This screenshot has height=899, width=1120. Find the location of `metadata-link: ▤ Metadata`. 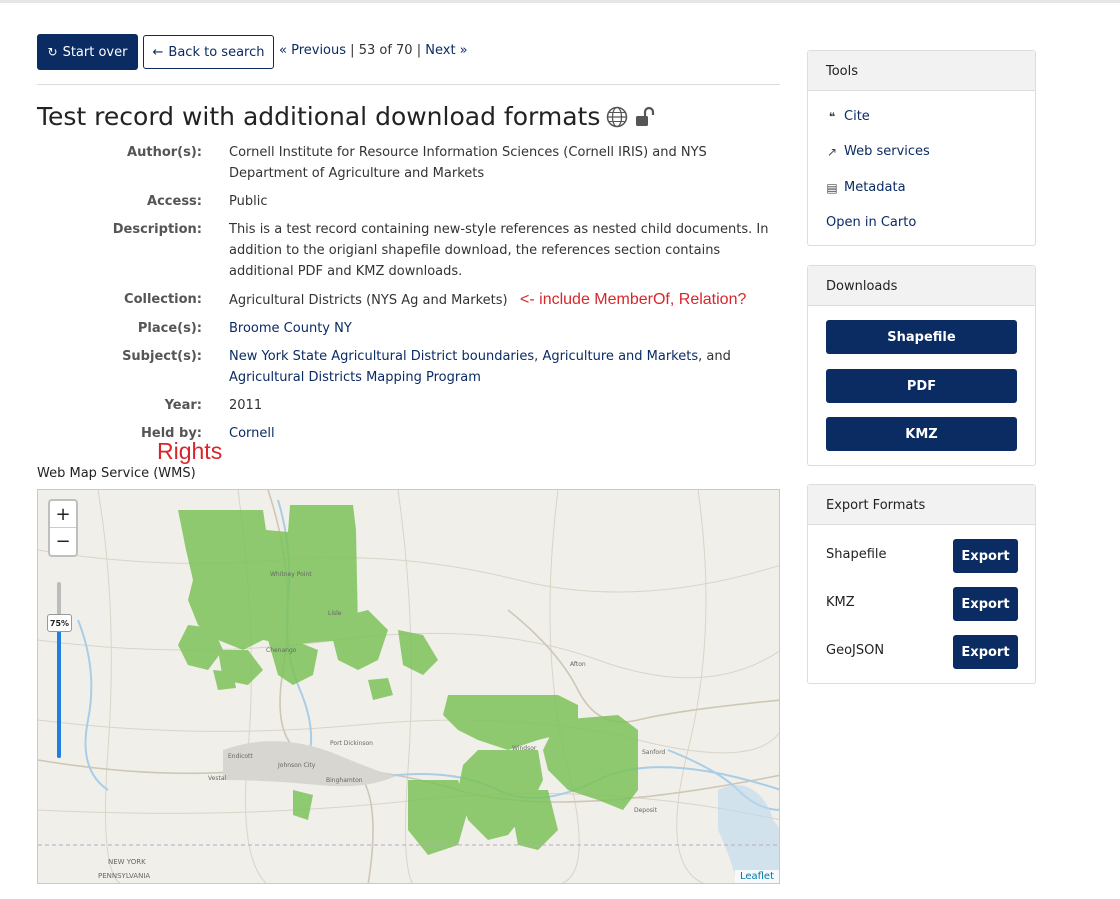

metadata-link: ▤ Metadata is located at coordinates (866, 187).